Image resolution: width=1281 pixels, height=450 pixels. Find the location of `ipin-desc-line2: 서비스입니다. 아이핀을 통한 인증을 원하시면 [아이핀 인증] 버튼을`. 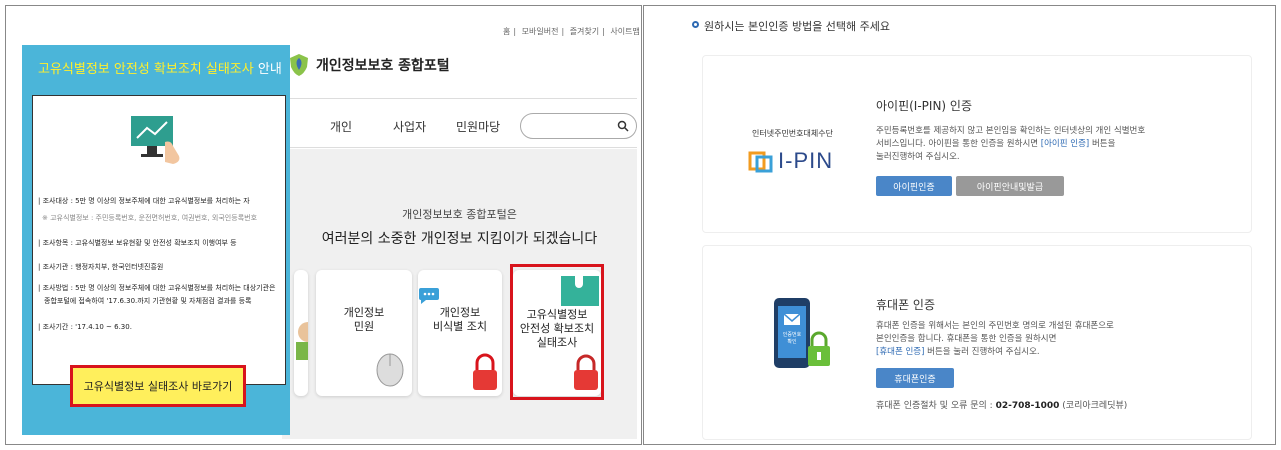

ipin-desc-line2: 서비스입니다. 아이핀을 통한 인증을 원하시면 [아이핀 인증] 버튼을 is located at coordinates (1041, 144).